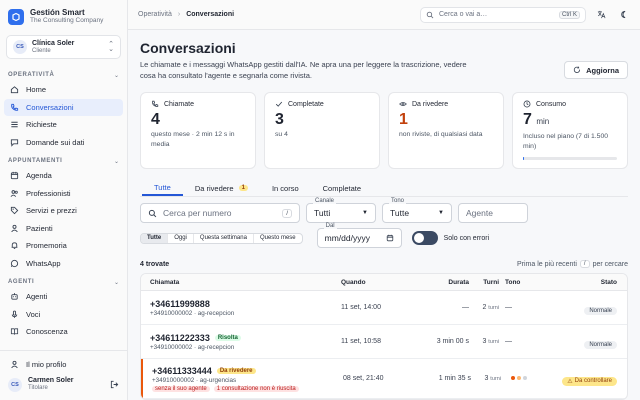 The width and height of the screenshot is (640, 400). I want to click on tab-label: Tutte, so click(162, 187).